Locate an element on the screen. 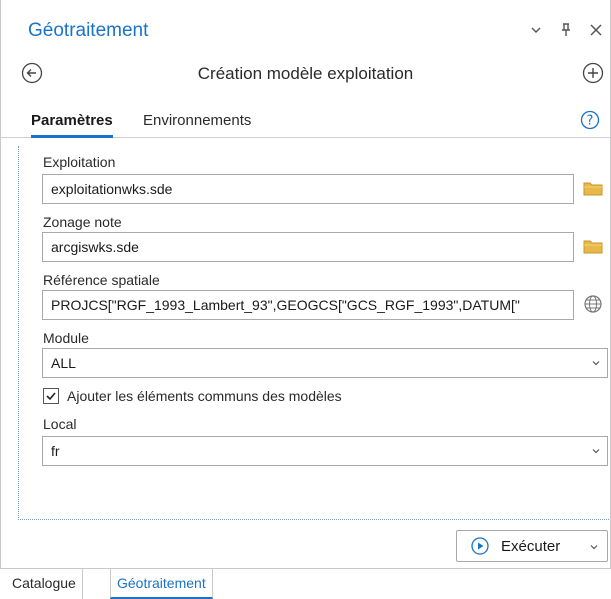 This screenshot has height=599, width=611. pane-window-controls is located at coordinates (566, 30).